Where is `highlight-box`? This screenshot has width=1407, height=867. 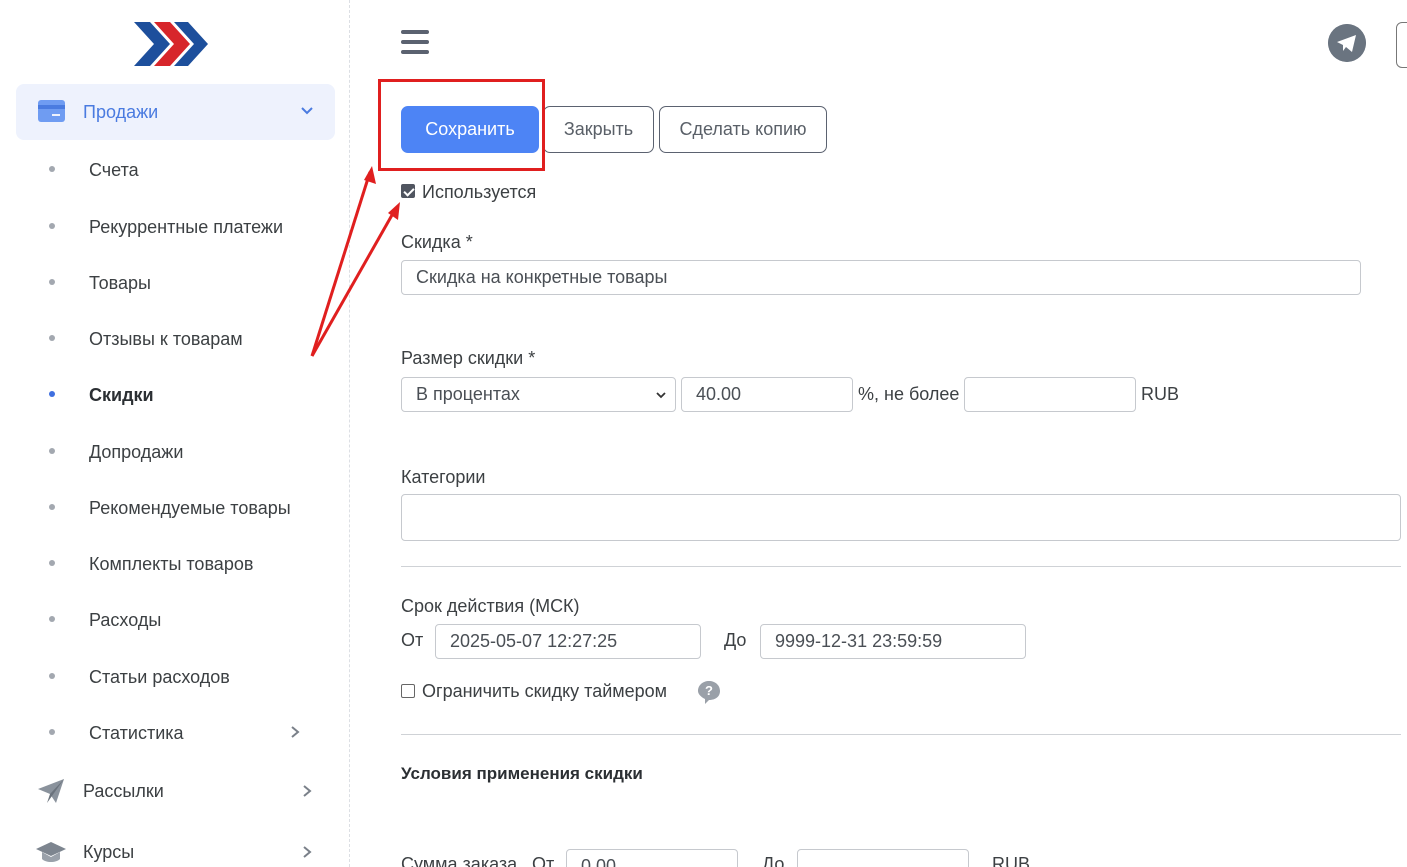 highlight-box is located at coordinates (461, 125).